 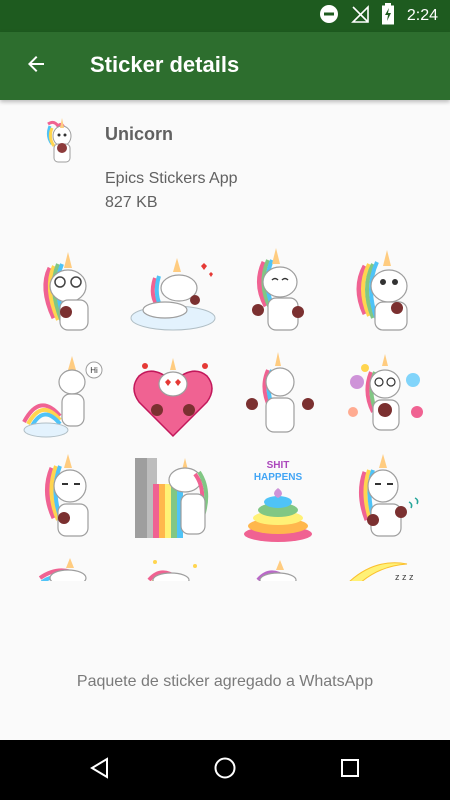 I want to click on sticker-unicorn-rainbow-vomit, so click(x=173, y=499).